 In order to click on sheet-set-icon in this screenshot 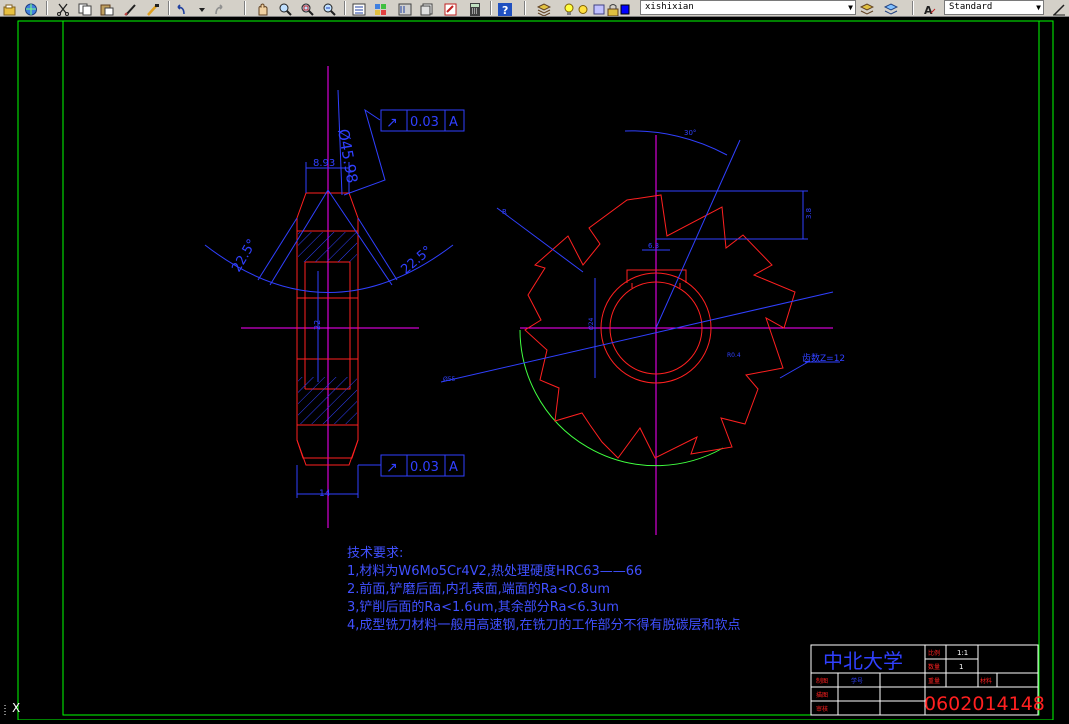, I will do `click(427, 8)`.